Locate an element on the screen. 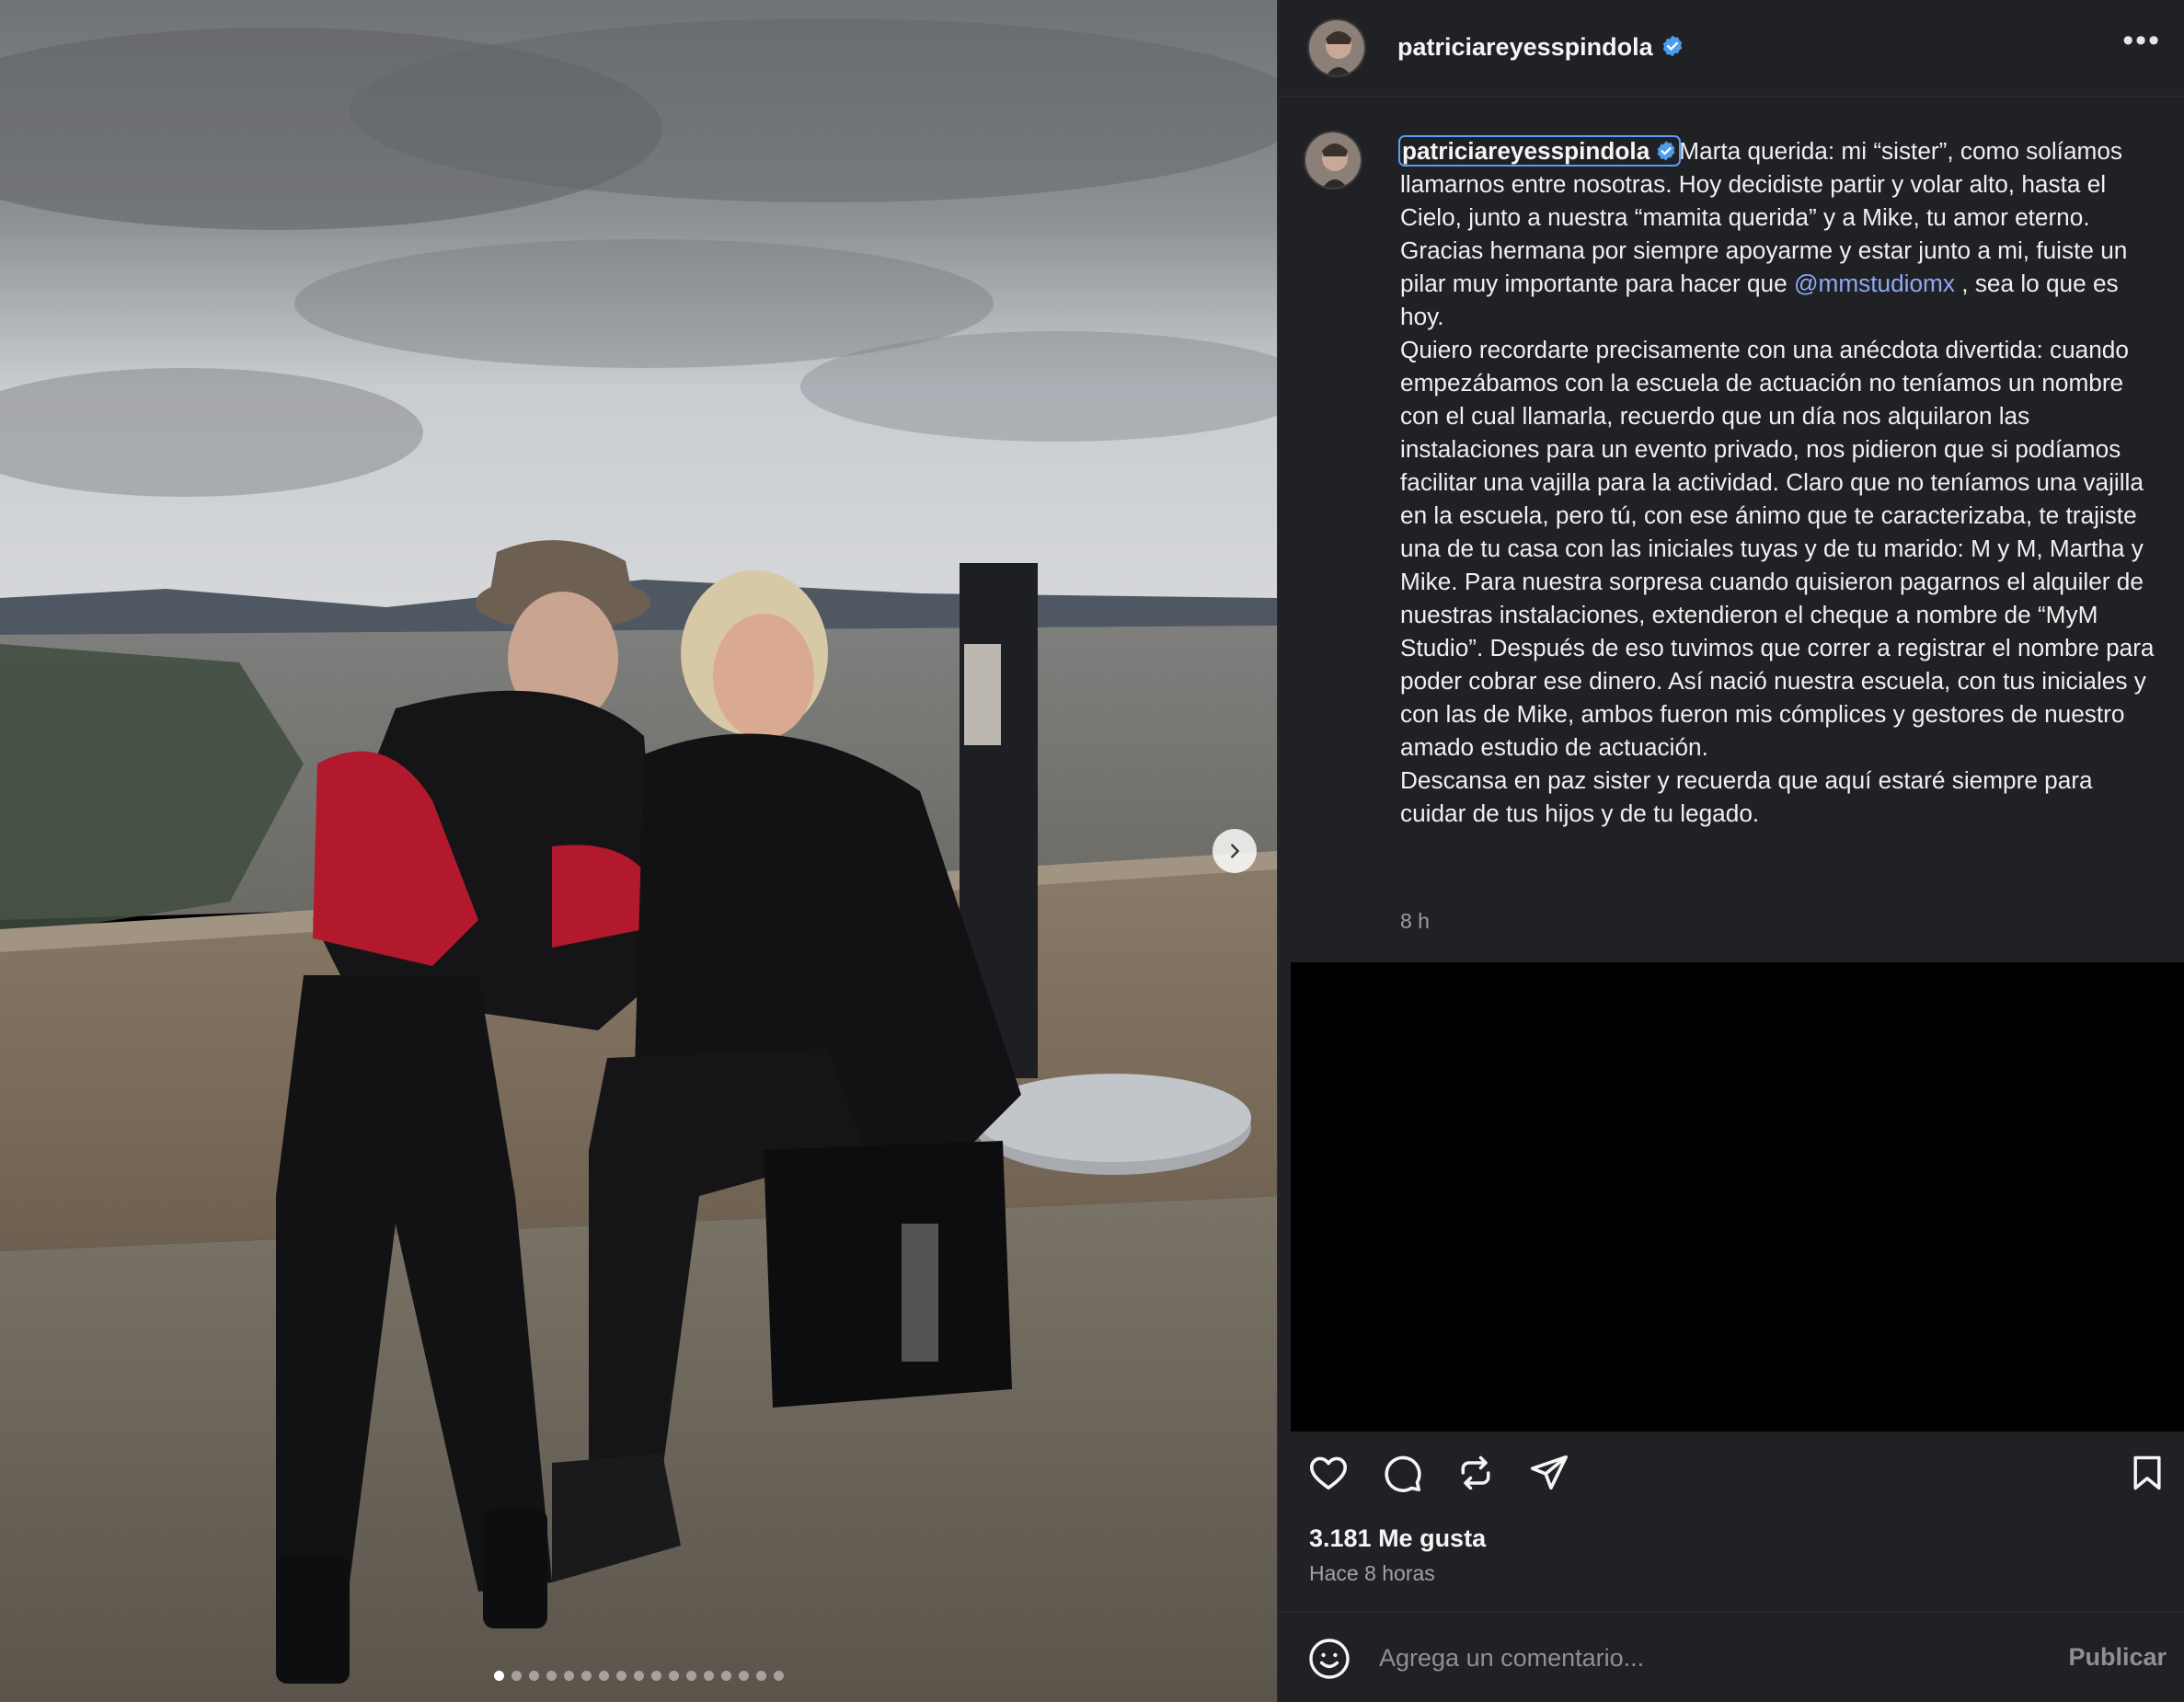  bookmark-icon is located at coordinates (2147, 1472).